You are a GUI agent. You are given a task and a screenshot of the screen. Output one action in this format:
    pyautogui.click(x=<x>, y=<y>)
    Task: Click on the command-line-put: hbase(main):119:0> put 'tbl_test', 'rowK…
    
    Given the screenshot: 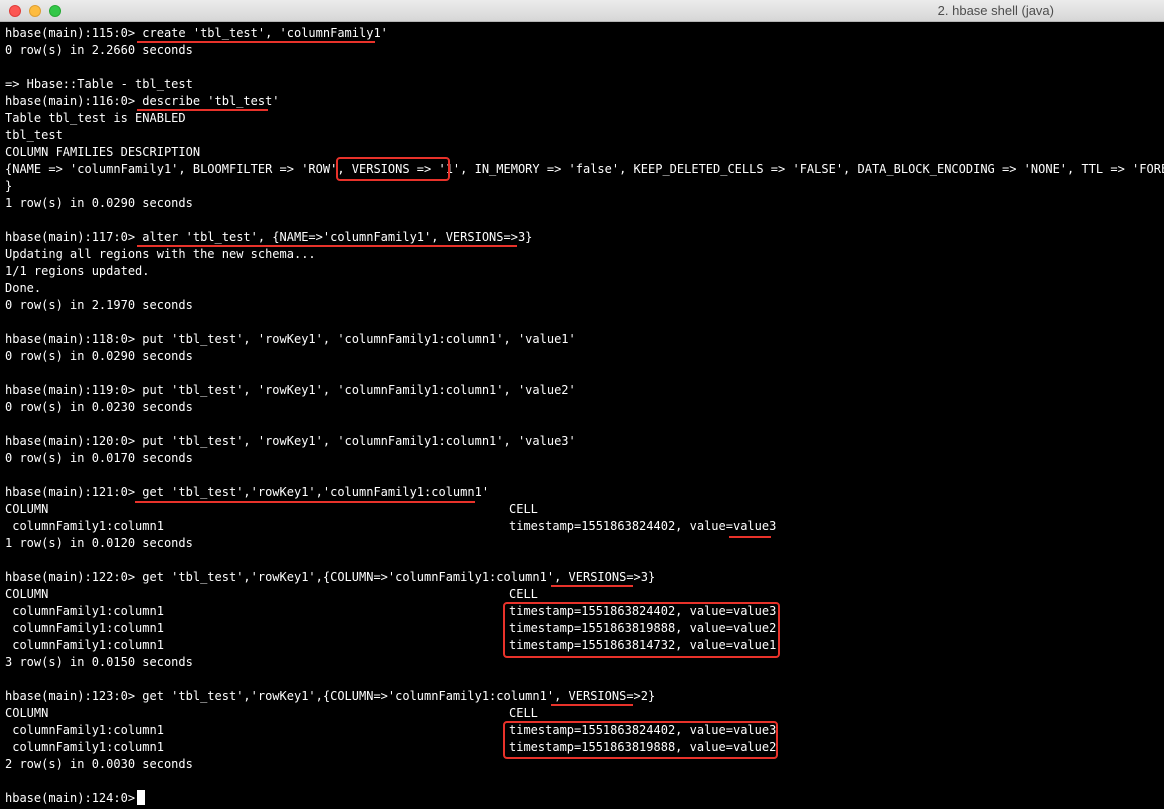 What is the action you would take?
    pyautogui.click(x=290, y=390)
    